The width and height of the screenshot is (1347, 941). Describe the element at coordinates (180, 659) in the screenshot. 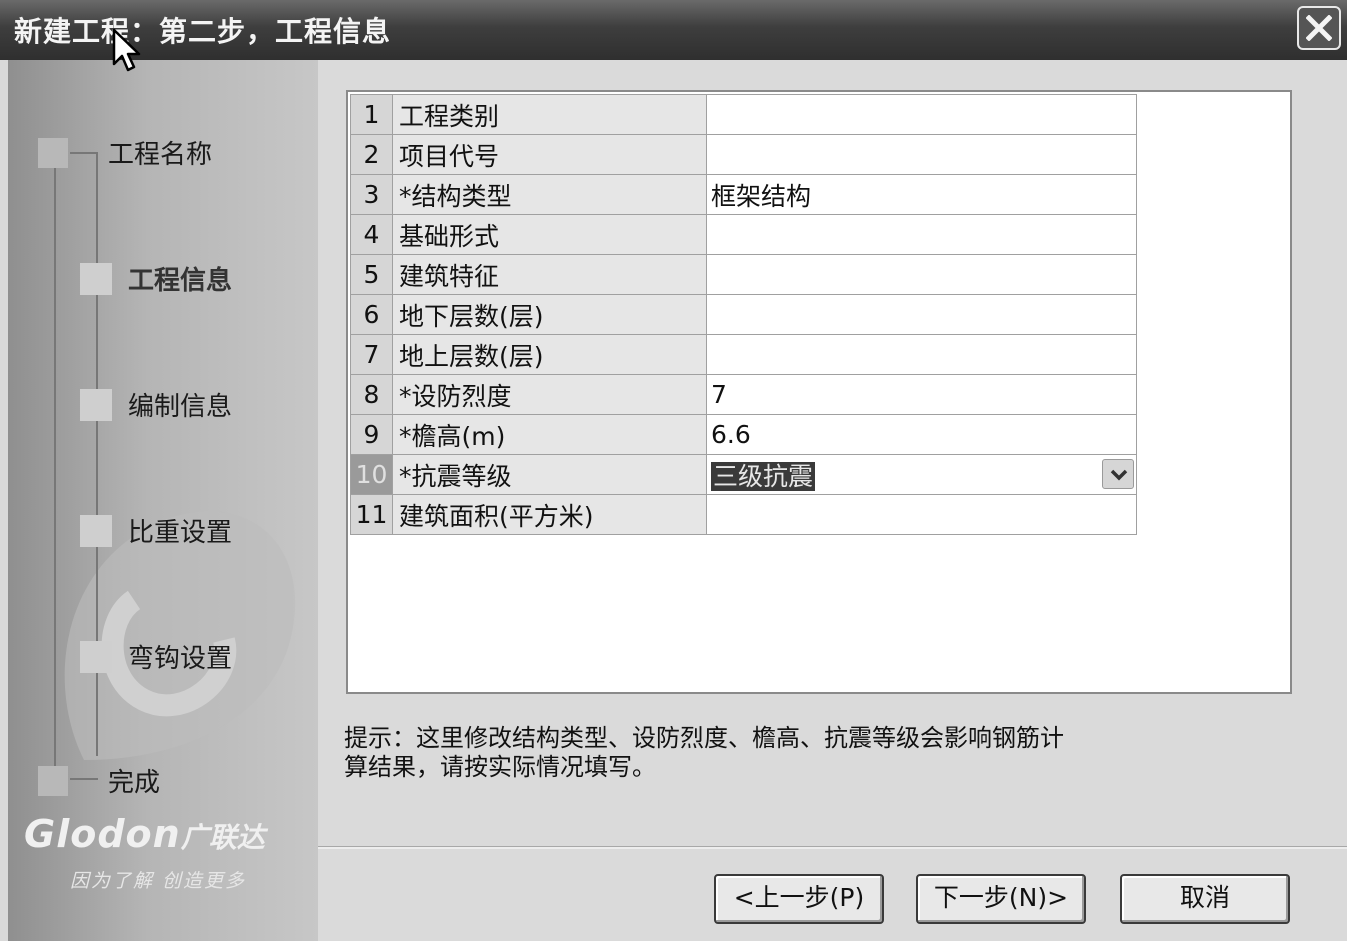

I see `step-label: 弯钩设置` at that location.